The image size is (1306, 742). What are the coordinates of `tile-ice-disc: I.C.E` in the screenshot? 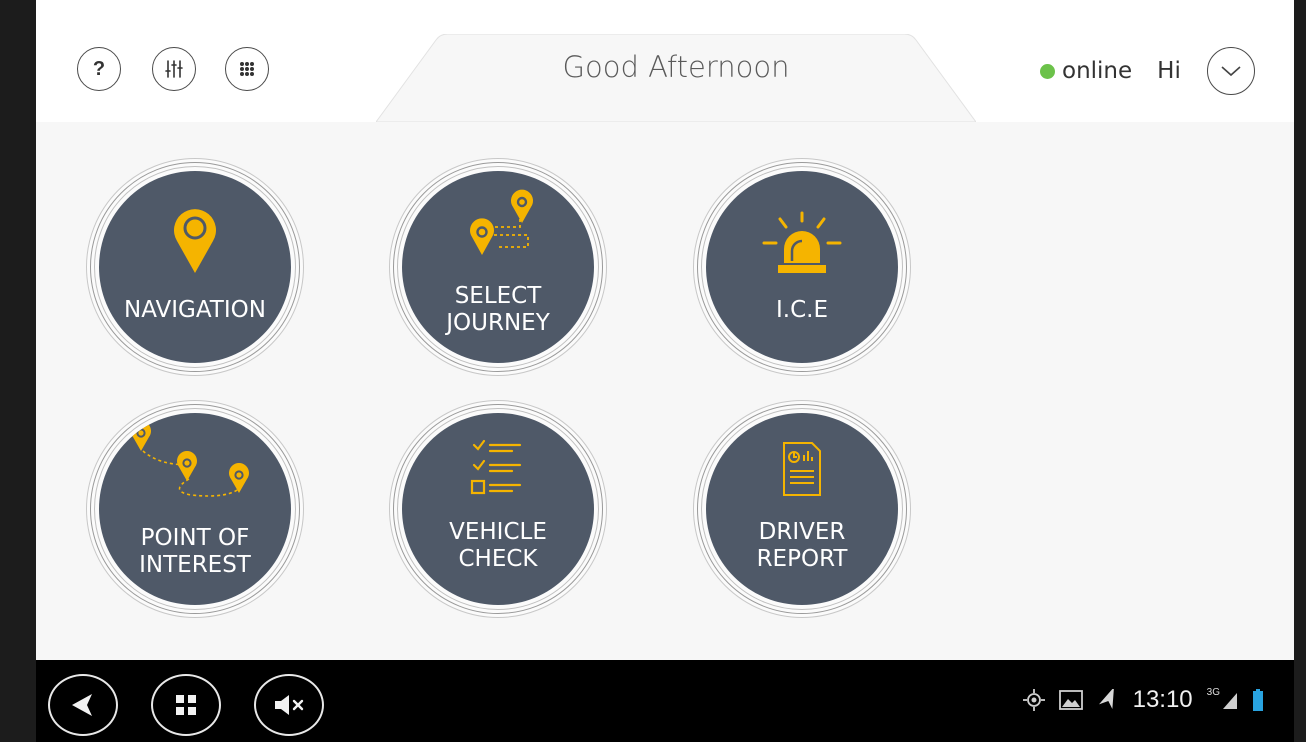 It's located at (802, 267).